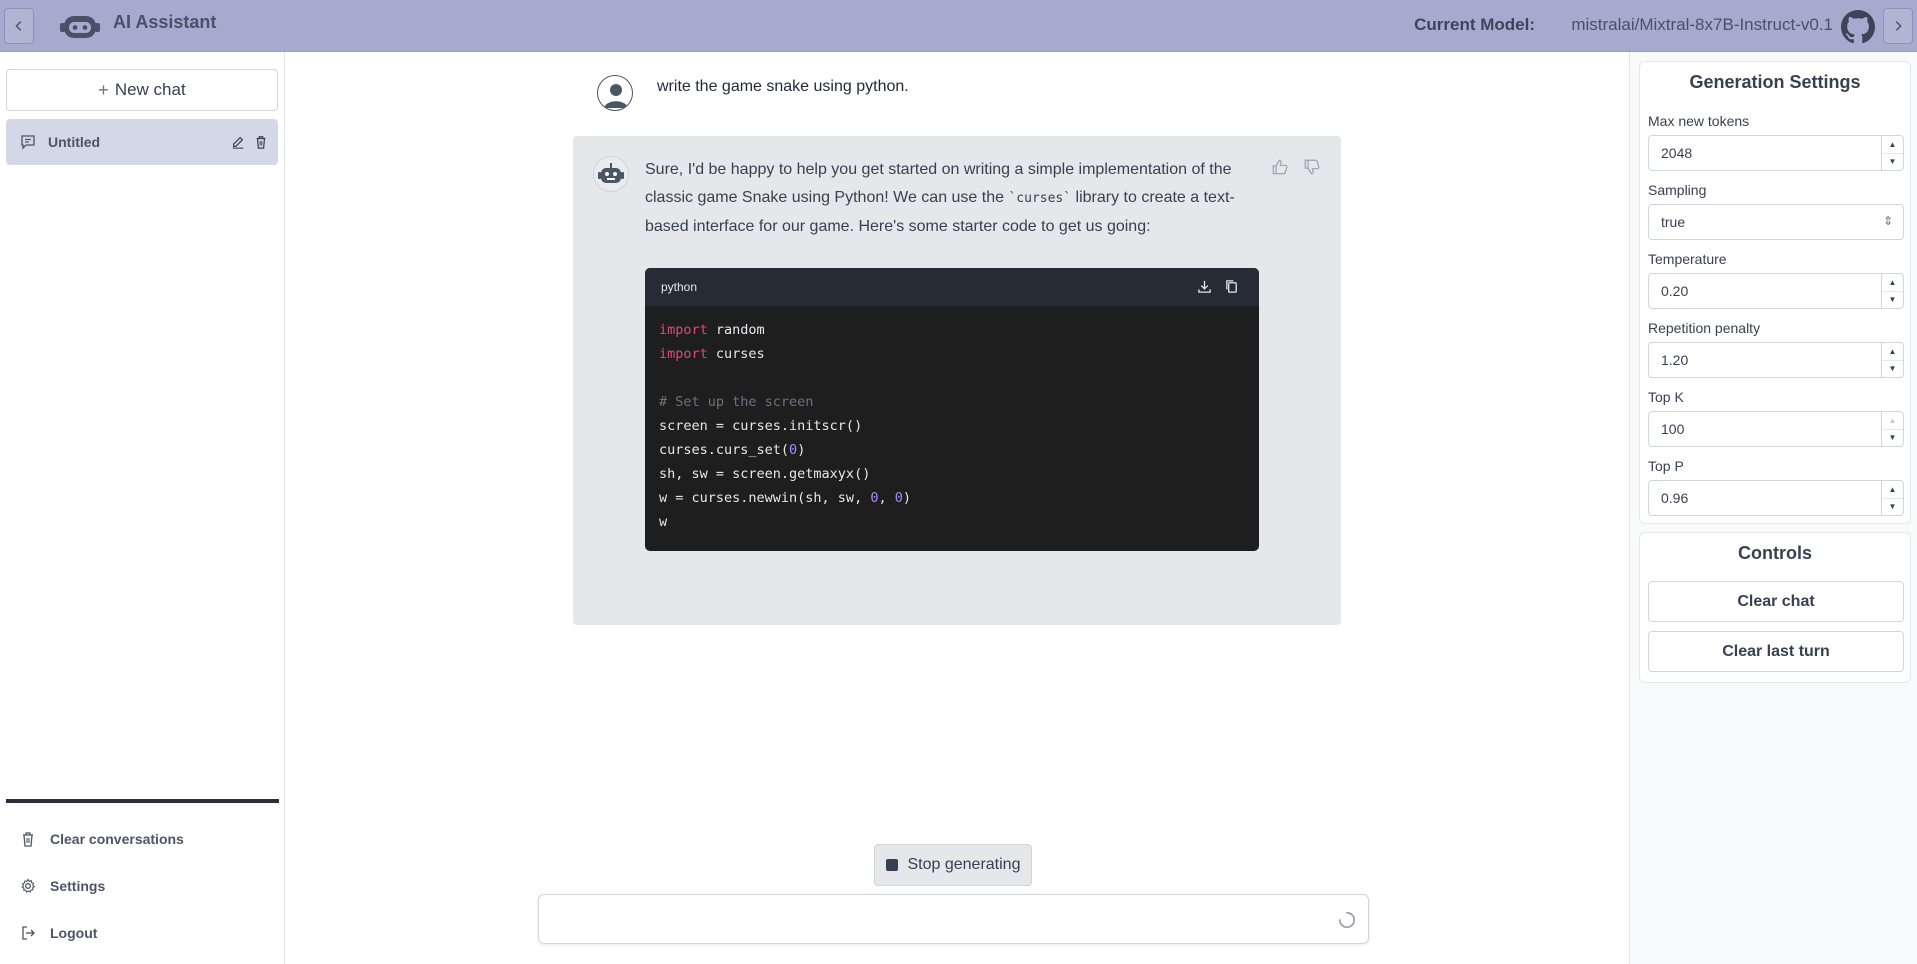 This screenshot has width=1917, height=964. I want to click on logout-button: Logout, so click(58, 933).